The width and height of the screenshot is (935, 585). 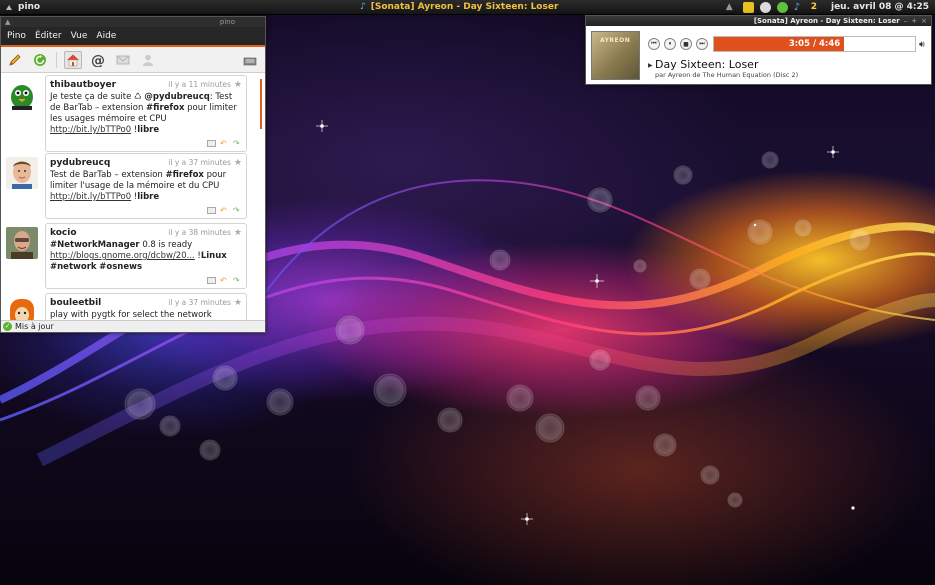 I want to click on tweet-highlight: #network, so click(x=73, y=267).